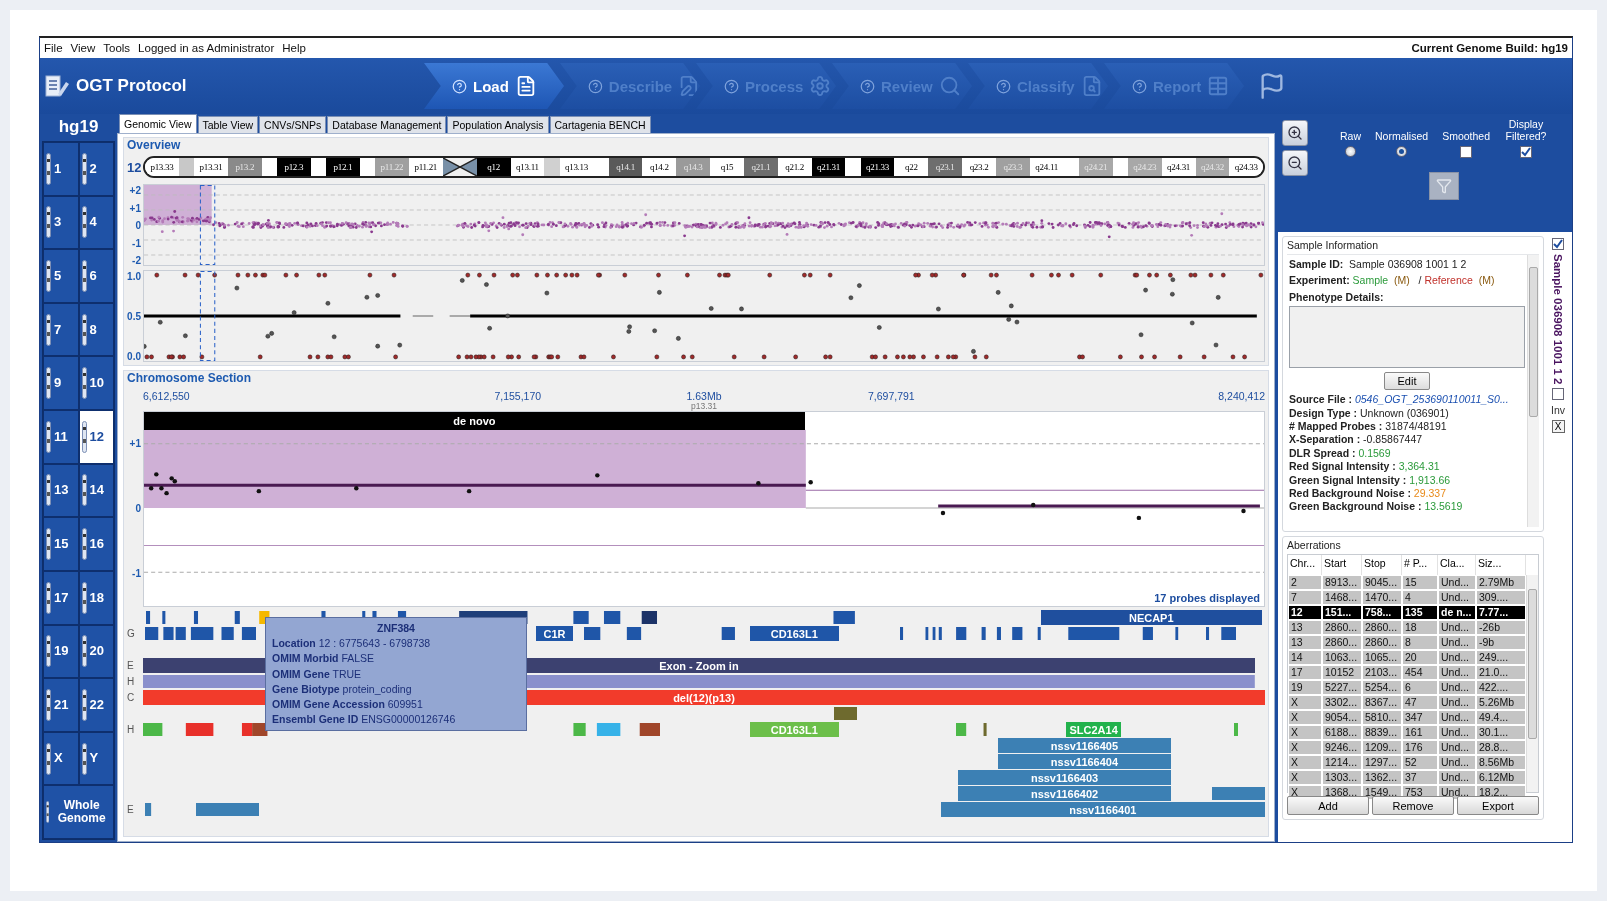  I want to click on menu-item: Logged in as Administrator, so click(206, 48).